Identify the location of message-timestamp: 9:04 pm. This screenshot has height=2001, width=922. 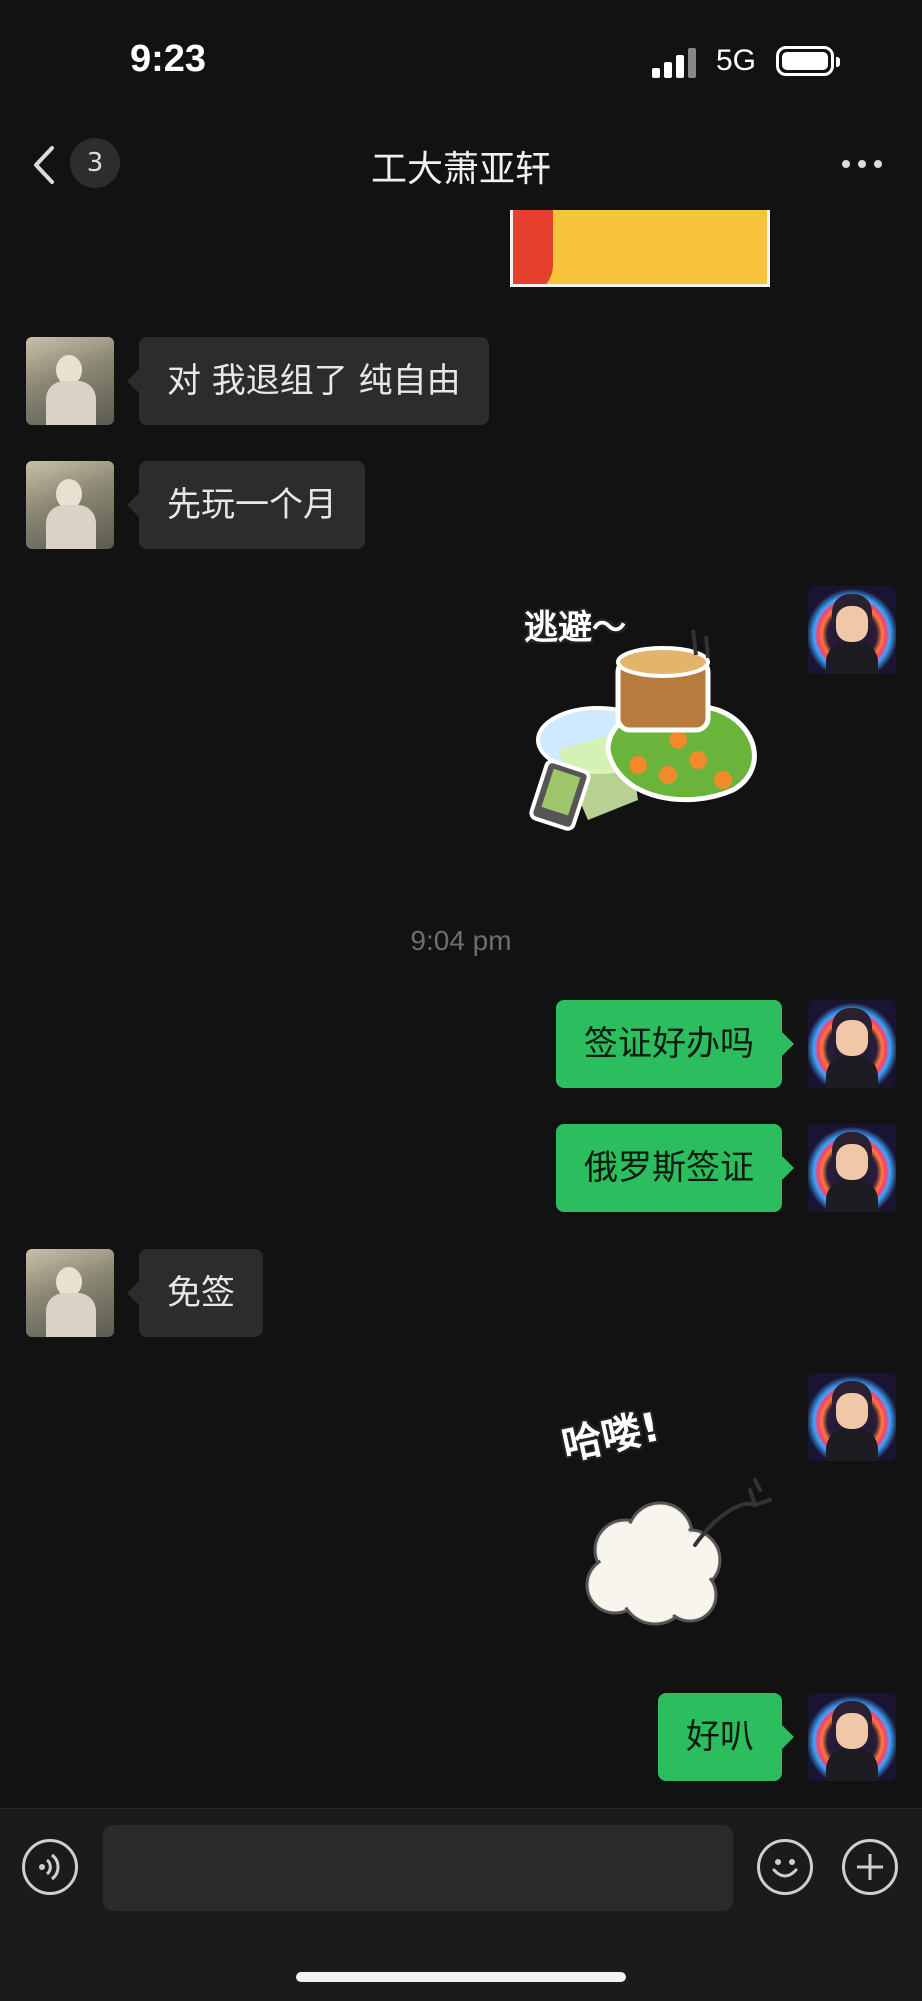
(461, 940).